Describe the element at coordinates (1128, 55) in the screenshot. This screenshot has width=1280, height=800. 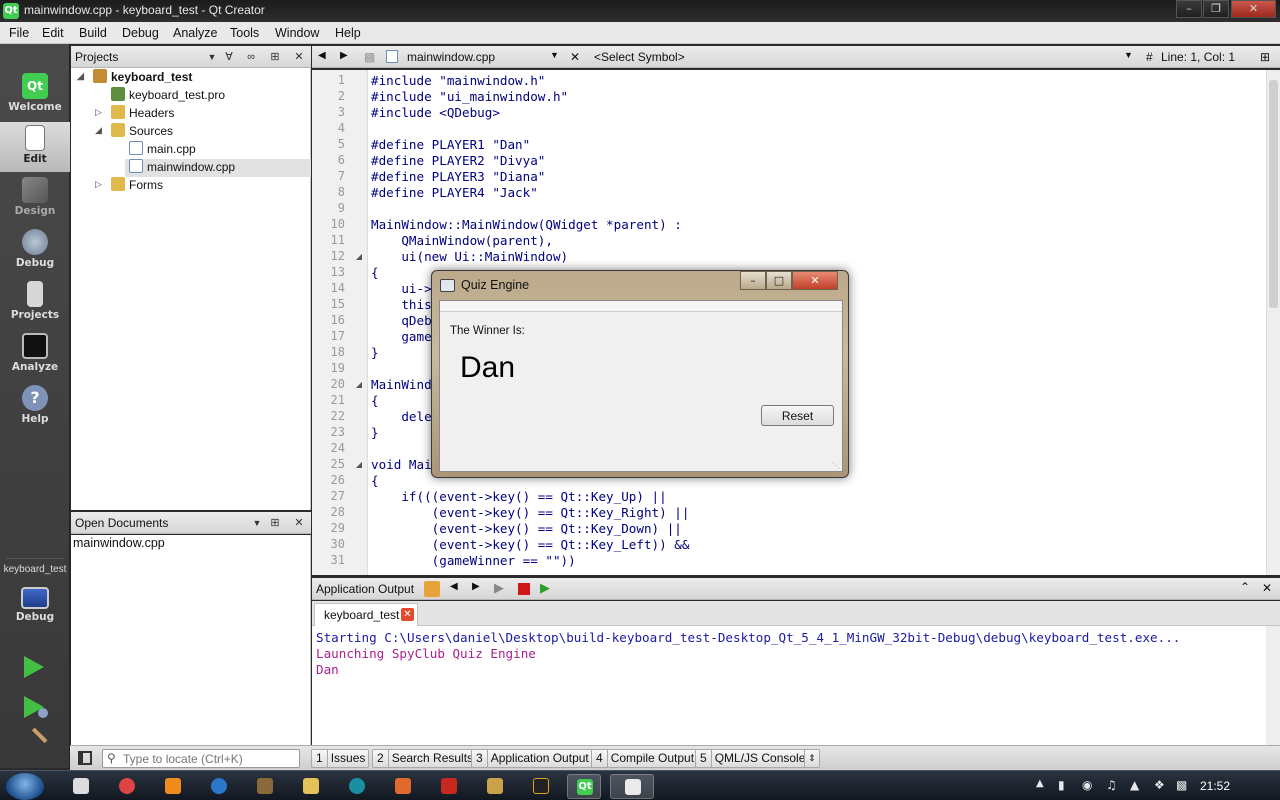
I see `symbol-chevron-down-icon: ▼` at that location.